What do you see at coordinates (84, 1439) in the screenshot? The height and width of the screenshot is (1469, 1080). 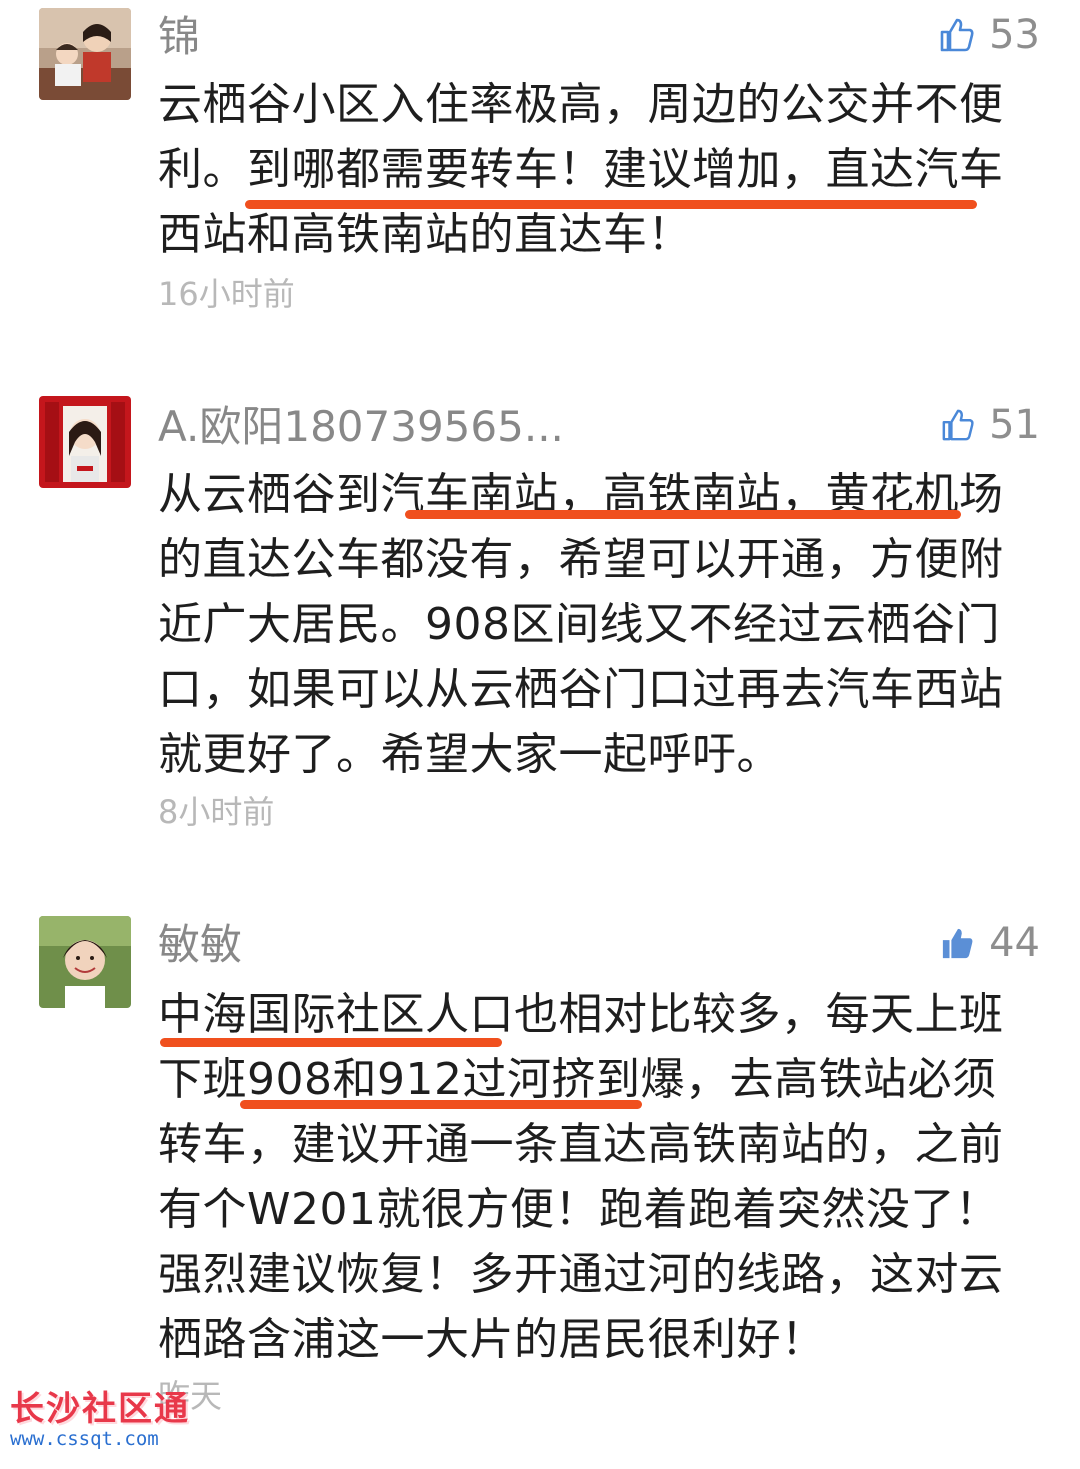 I see `watermark-url: www.cssqt.com` at bounding box center [84, 1439].